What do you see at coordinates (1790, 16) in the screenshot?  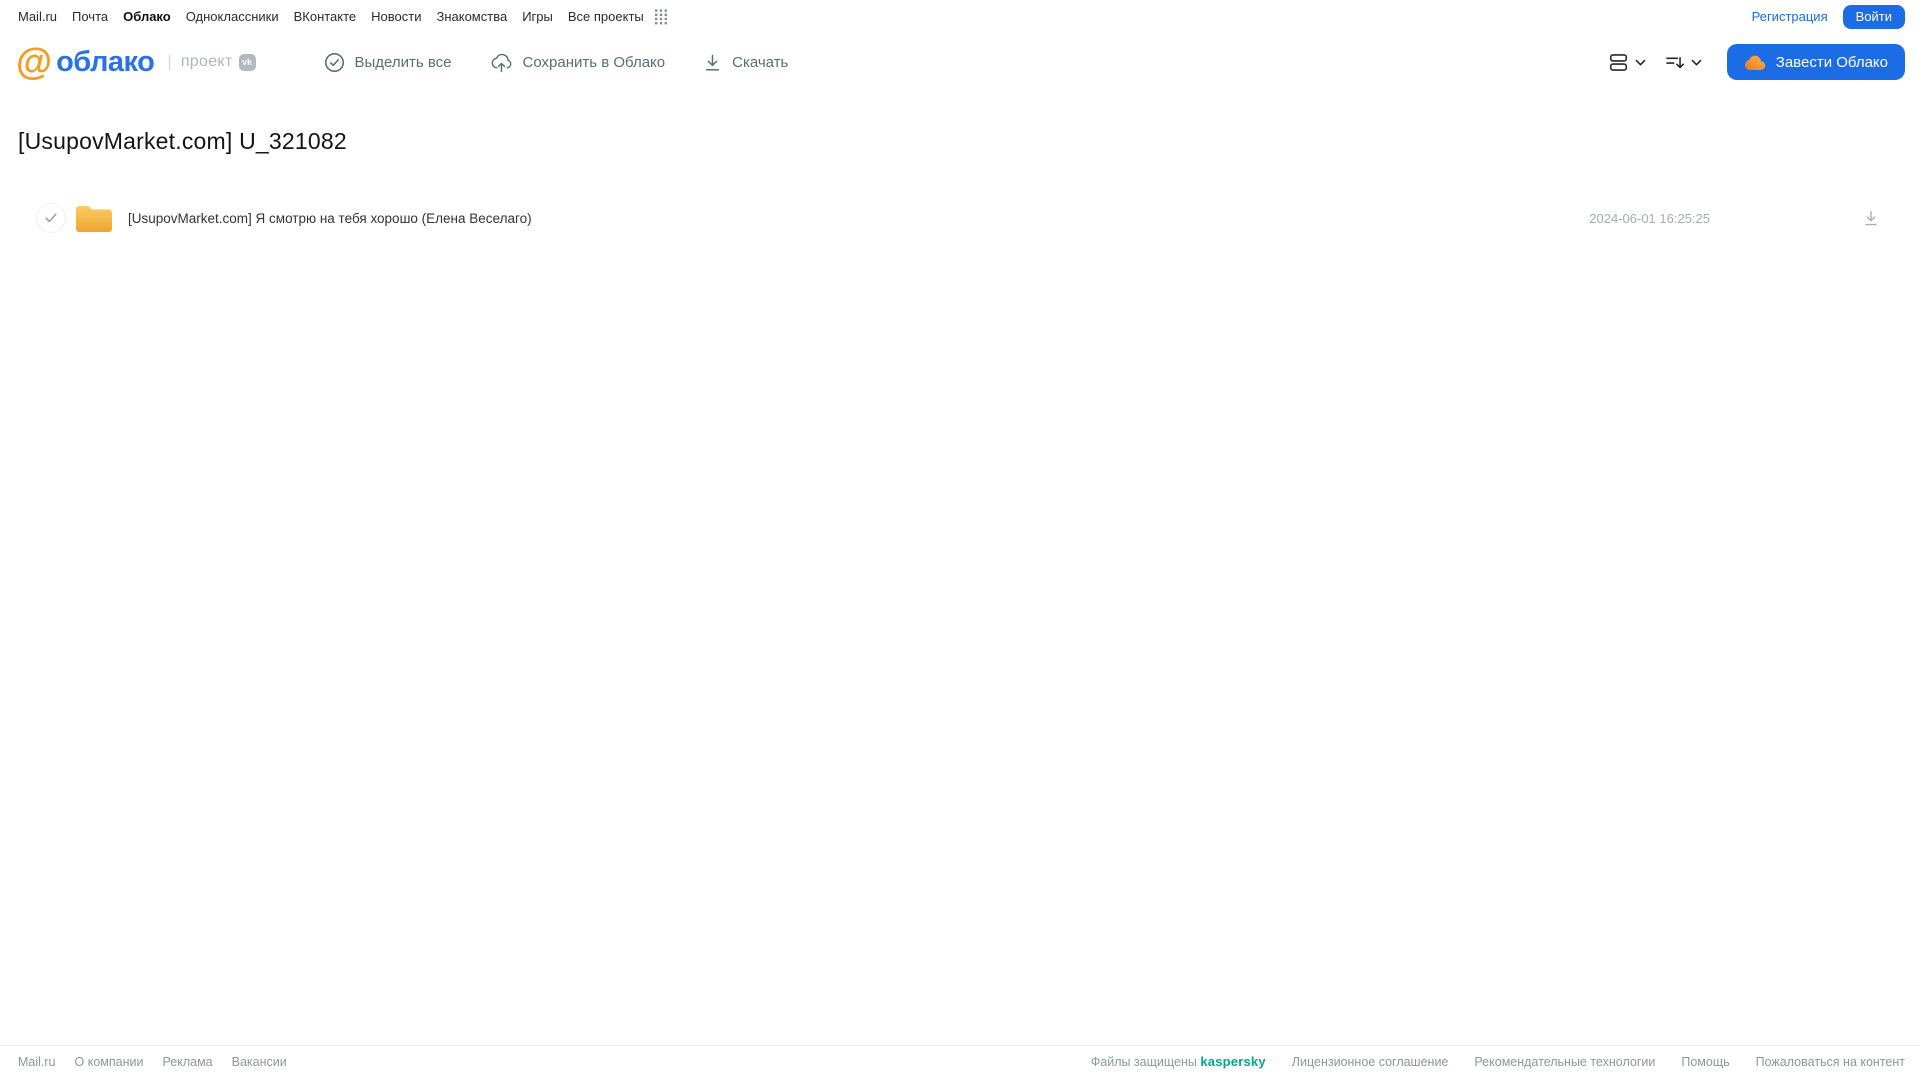 I see `registration-link: Регистрация` at bounding box center [1790, 16].